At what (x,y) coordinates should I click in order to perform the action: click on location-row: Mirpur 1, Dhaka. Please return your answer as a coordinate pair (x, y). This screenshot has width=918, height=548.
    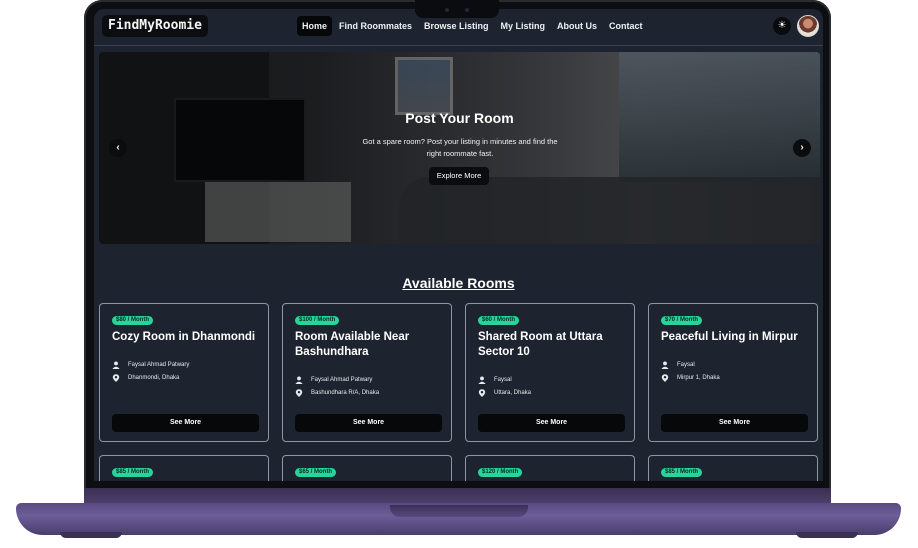
    Looking at the image, I should click on (690, 378).